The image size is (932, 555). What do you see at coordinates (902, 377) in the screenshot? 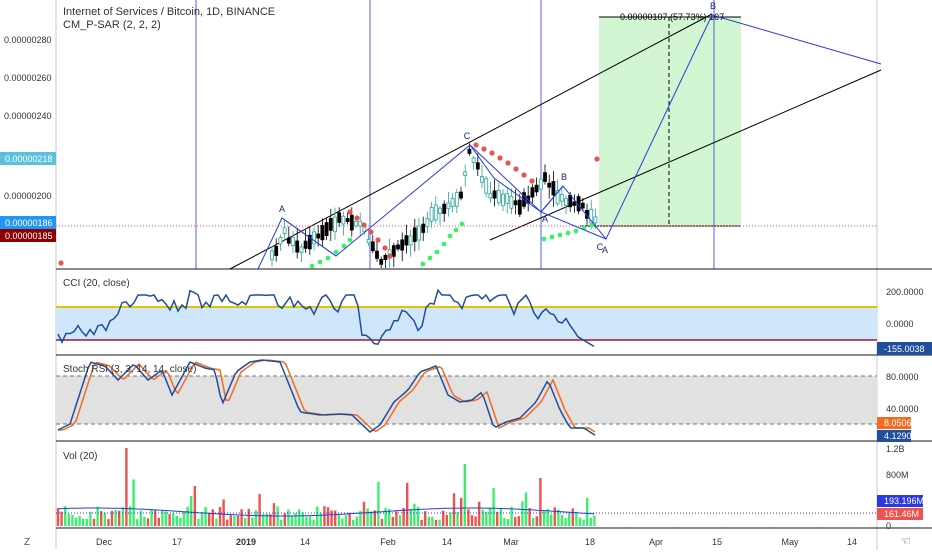
I see `stoch-tick-80: 80.0000` at bounding box center [902, 377].